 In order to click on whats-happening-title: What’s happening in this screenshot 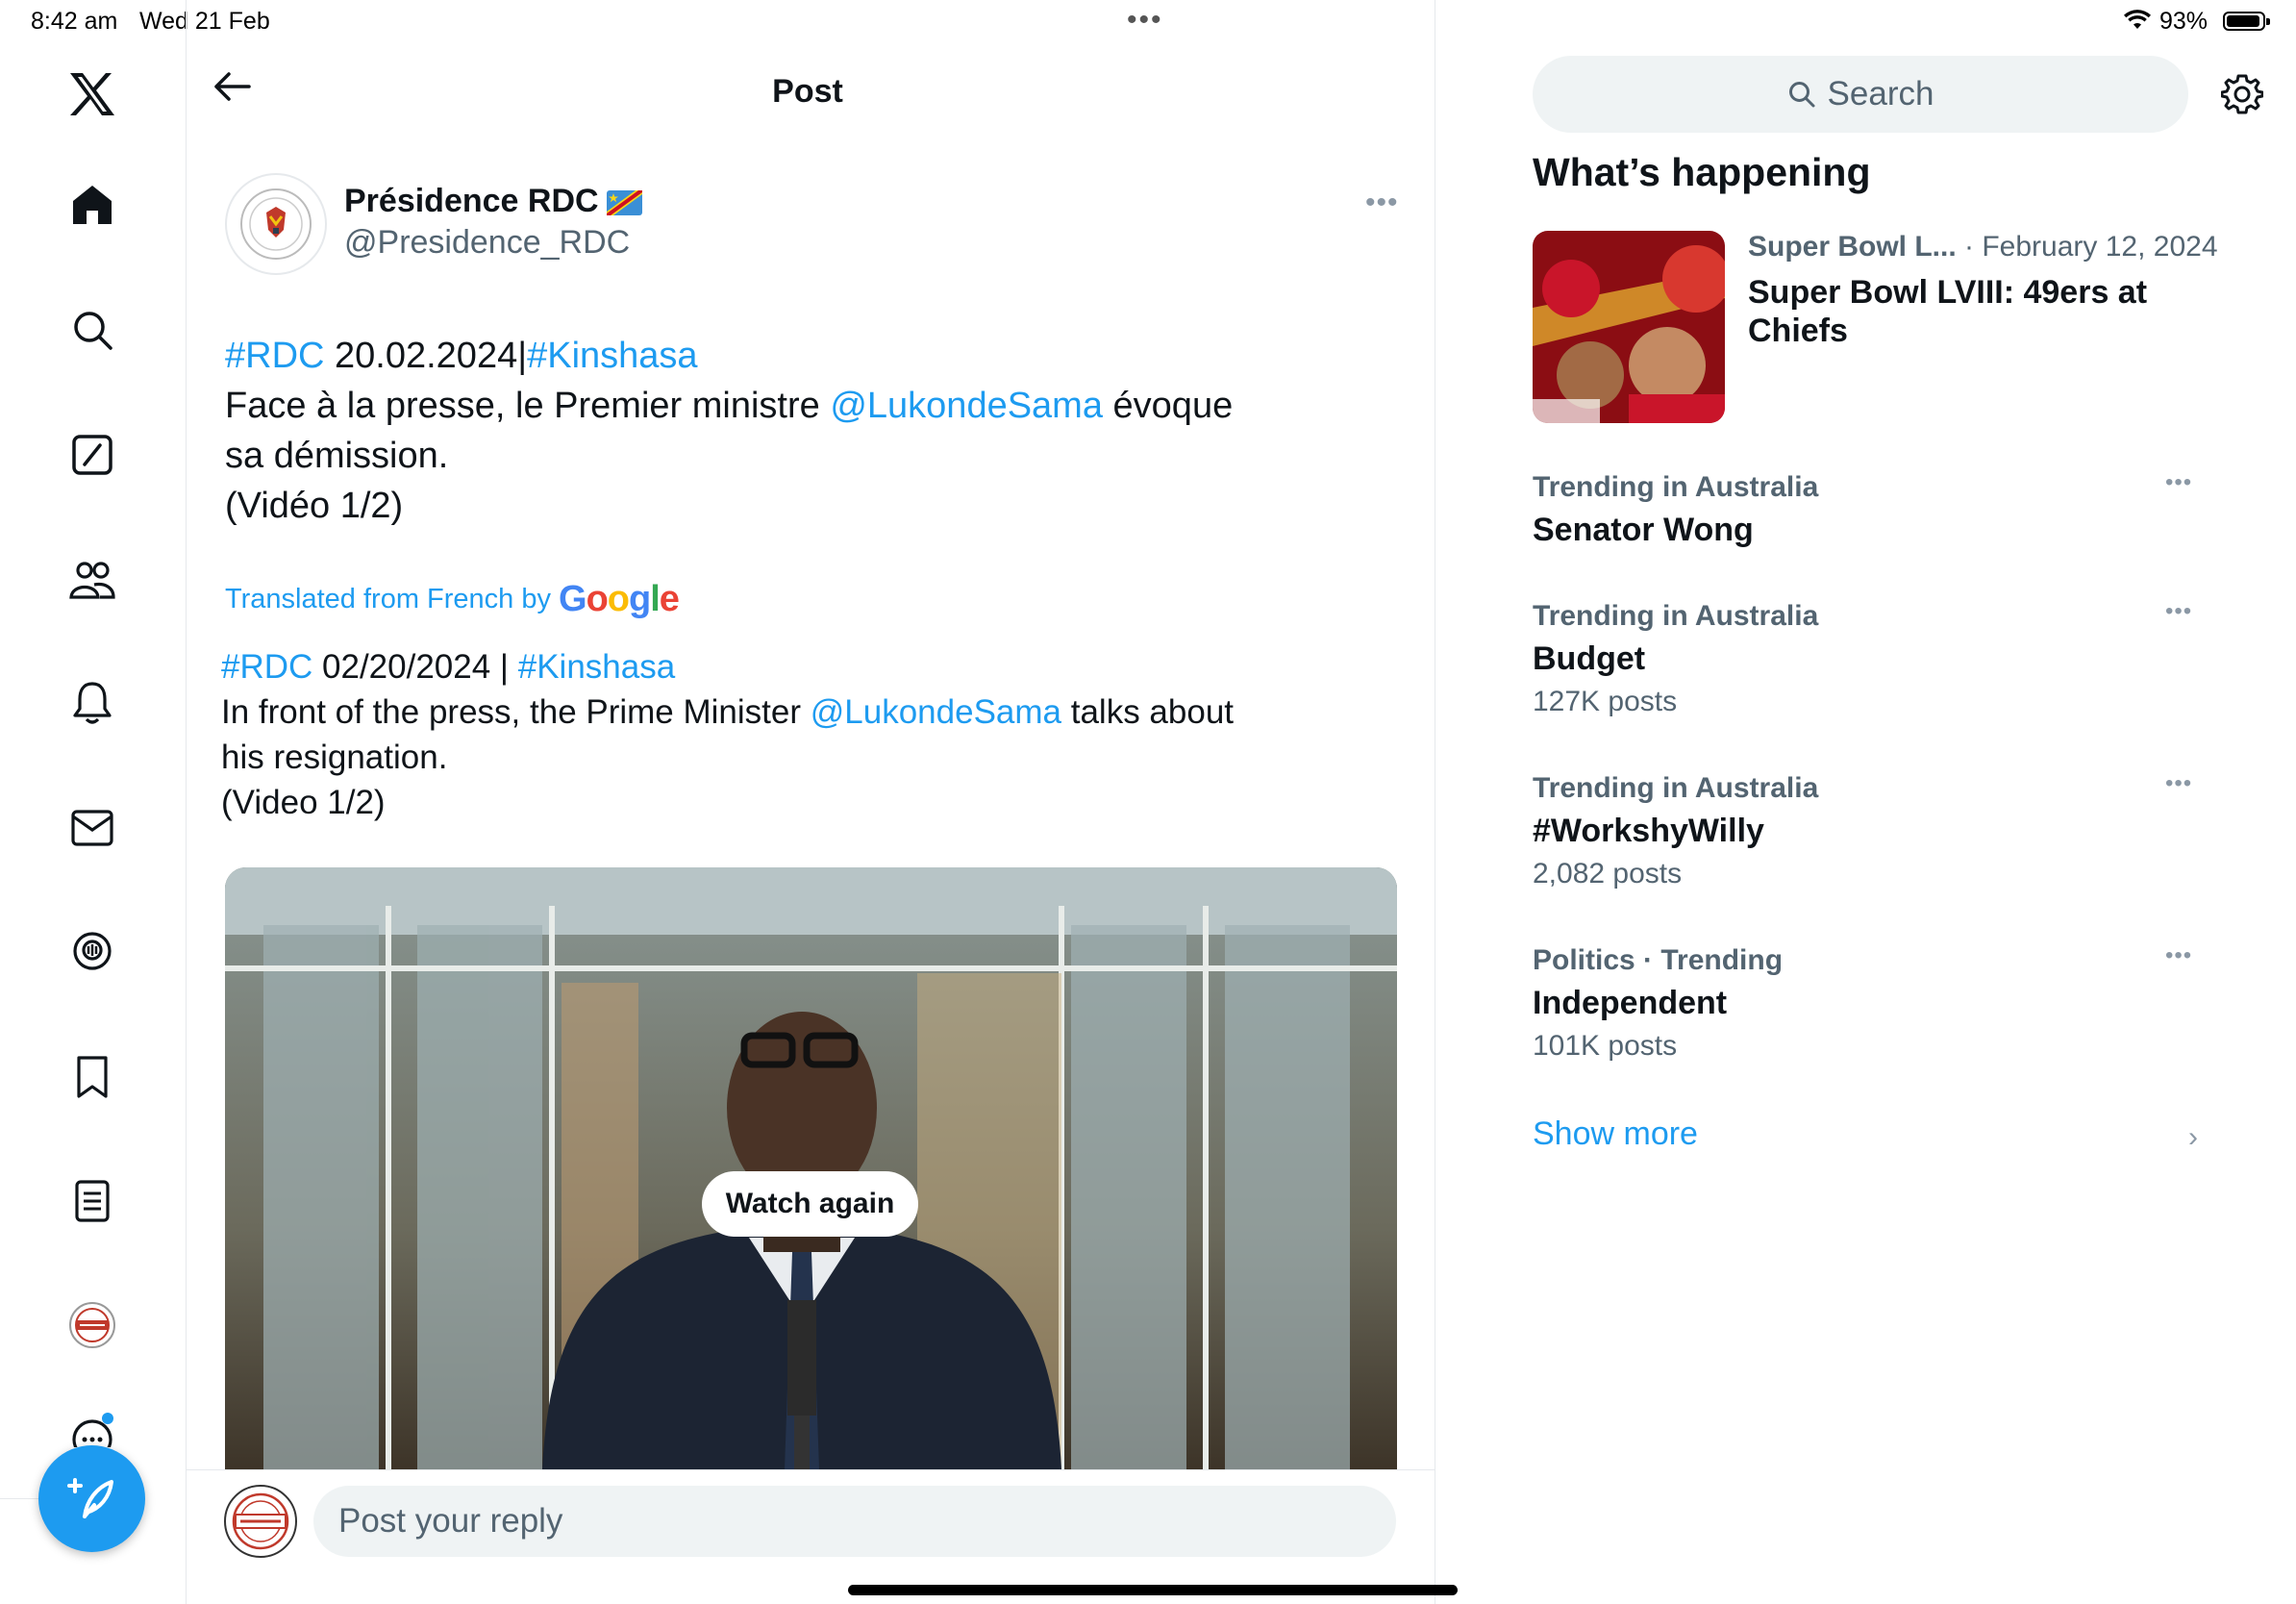, I will do `click(1702, 172)`.